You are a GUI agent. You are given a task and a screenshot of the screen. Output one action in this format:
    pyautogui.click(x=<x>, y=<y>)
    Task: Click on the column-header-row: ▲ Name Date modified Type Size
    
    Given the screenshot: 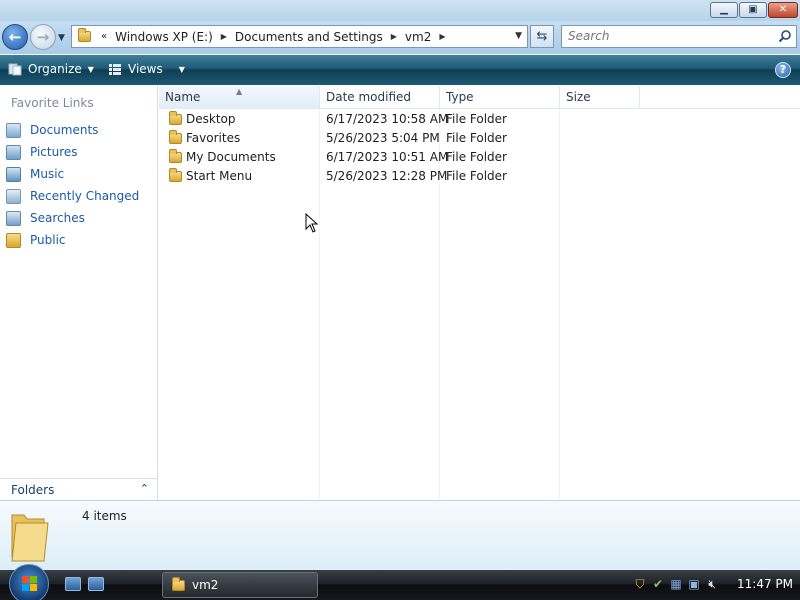 What is the action you would take?
    pyautogui.click(x=479, y=97)
    